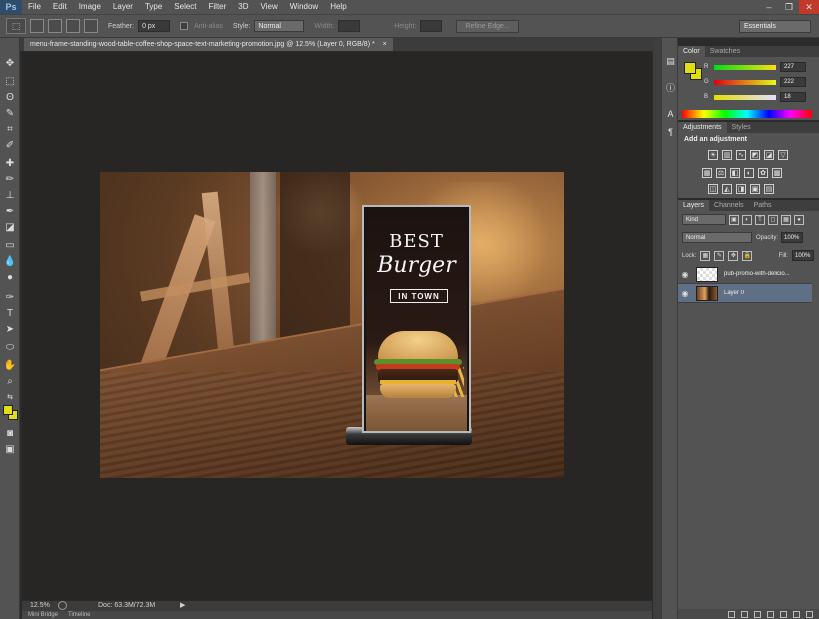 The image size is (819, 619). Describe the element at coordinates (775, 26) in the screenshot. I see `workspace-switcher: Essentials` at that location.